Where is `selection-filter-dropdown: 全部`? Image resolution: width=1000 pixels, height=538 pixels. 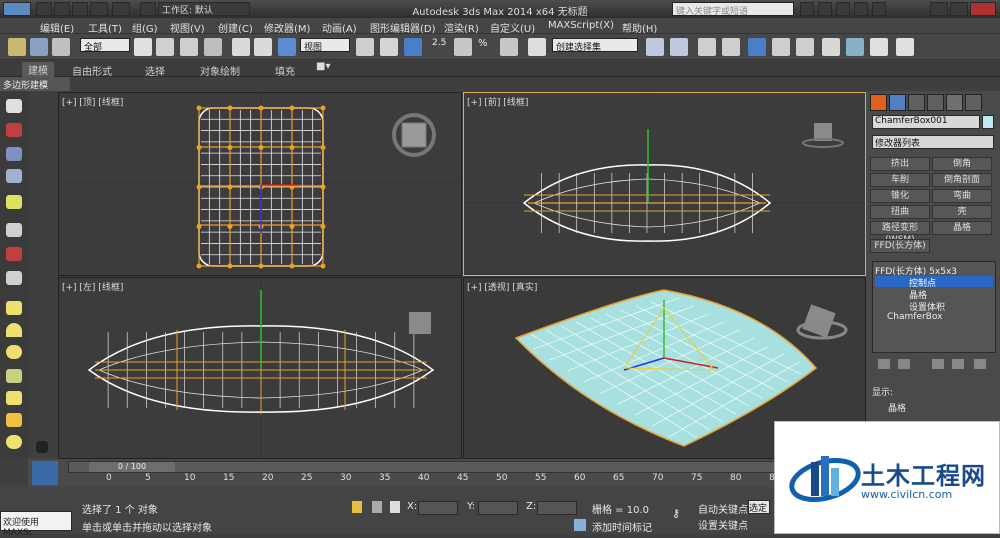
selection-filter-dropdown: 全部 is located at coordinates (105, 45).